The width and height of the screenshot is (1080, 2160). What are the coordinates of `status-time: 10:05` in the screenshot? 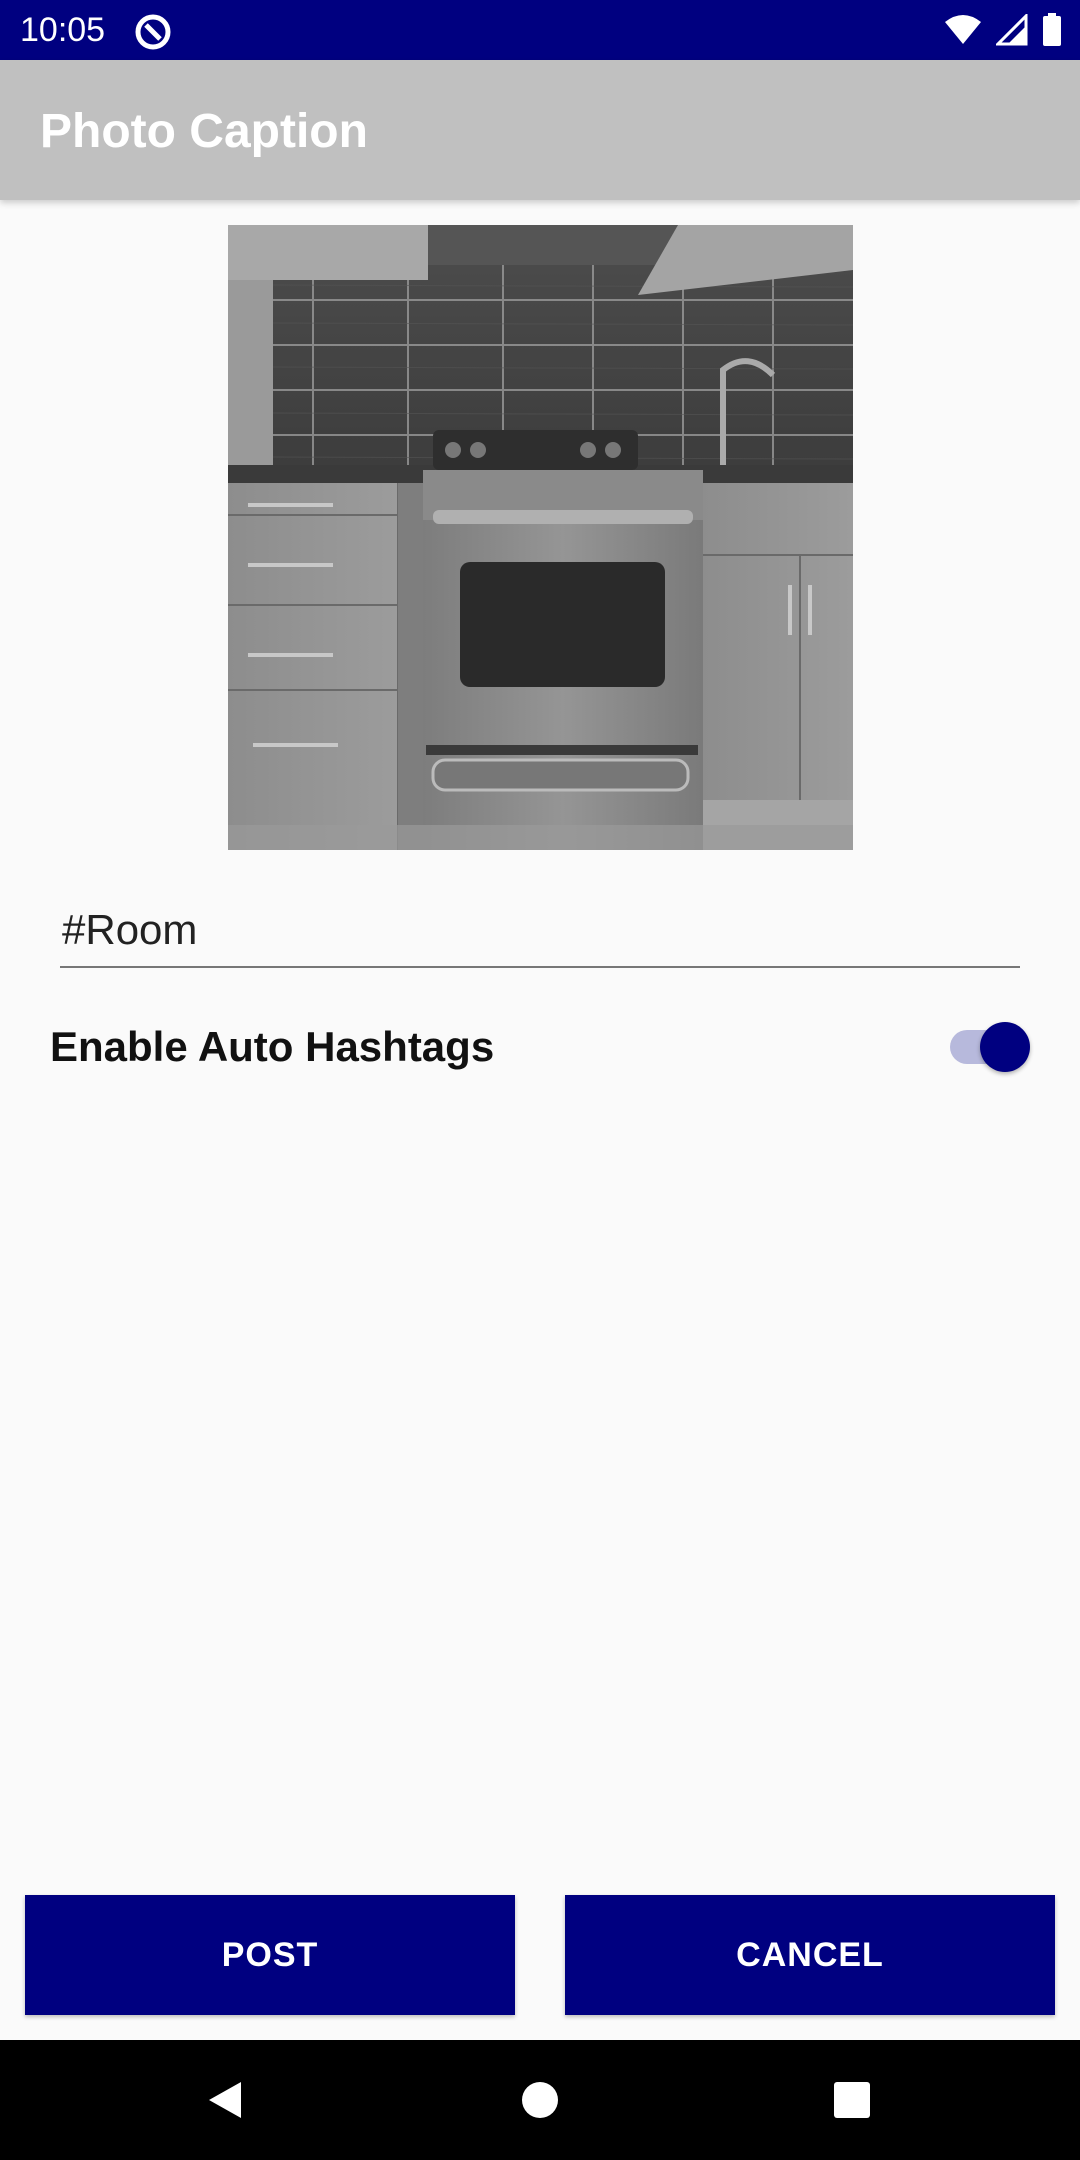 It's located at (63, 30).